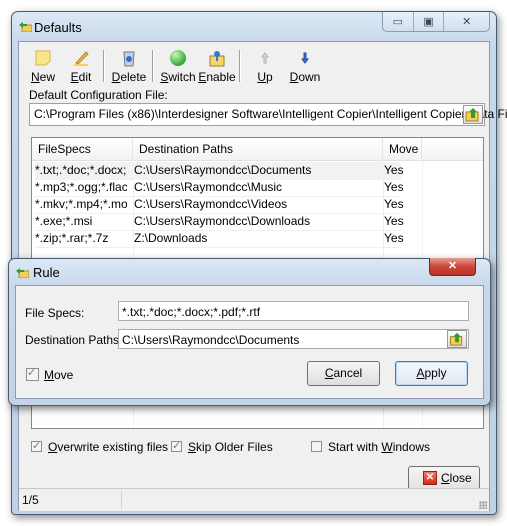 The width and height of the screenshot is (507, 526). Describe the element at coordinates (30, 500) in the screenshot. I see `status-position: 1/5` at that location.